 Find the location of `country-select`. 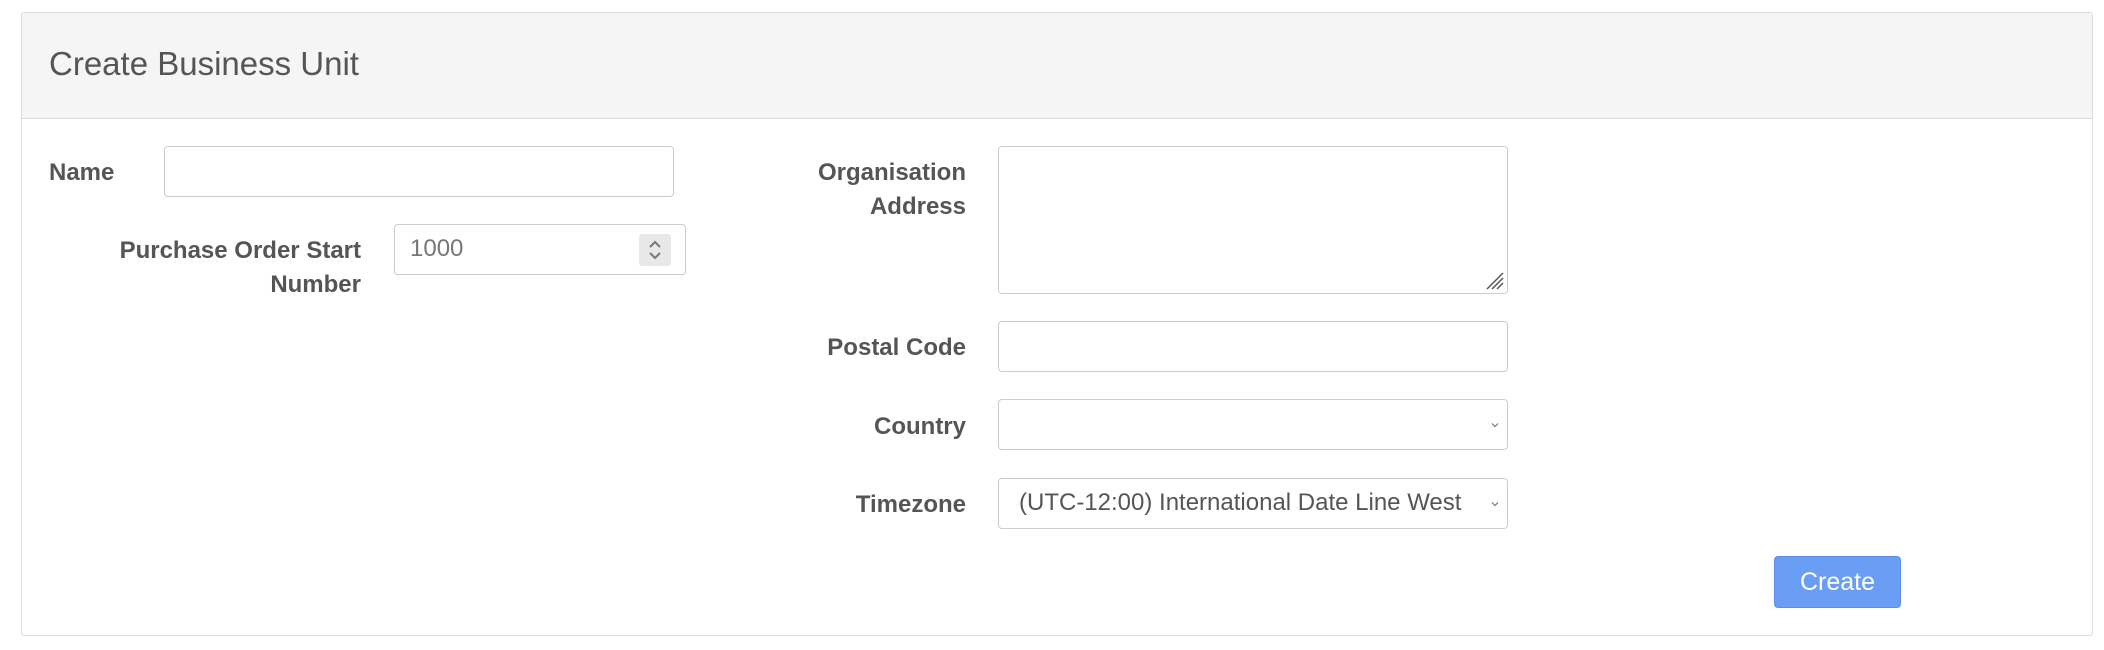

country-select is located at coordinates (1253, 424).